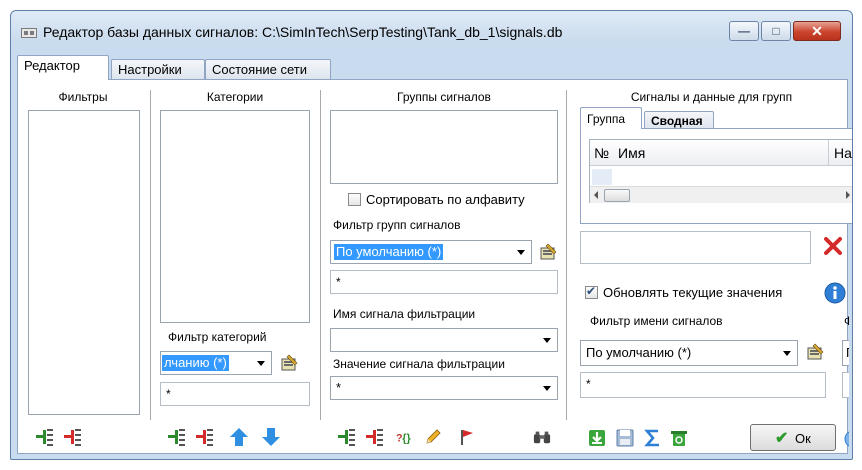  Describe the element at coordinates (611, 118) in the screenshot. I see `tab-group: Группа` at that location.